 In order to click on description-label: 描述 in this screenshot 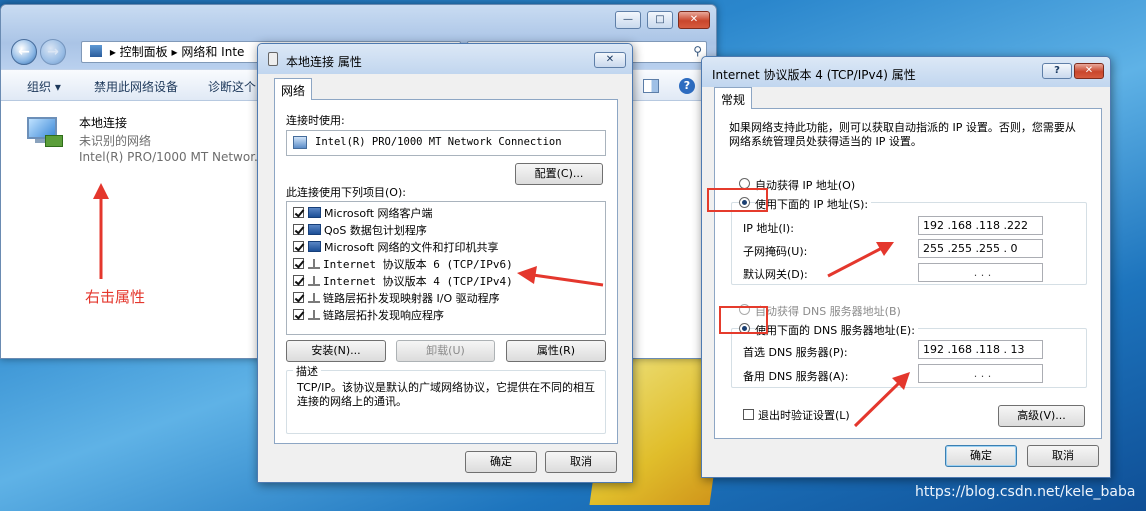, I will do `click(307, 371)`.